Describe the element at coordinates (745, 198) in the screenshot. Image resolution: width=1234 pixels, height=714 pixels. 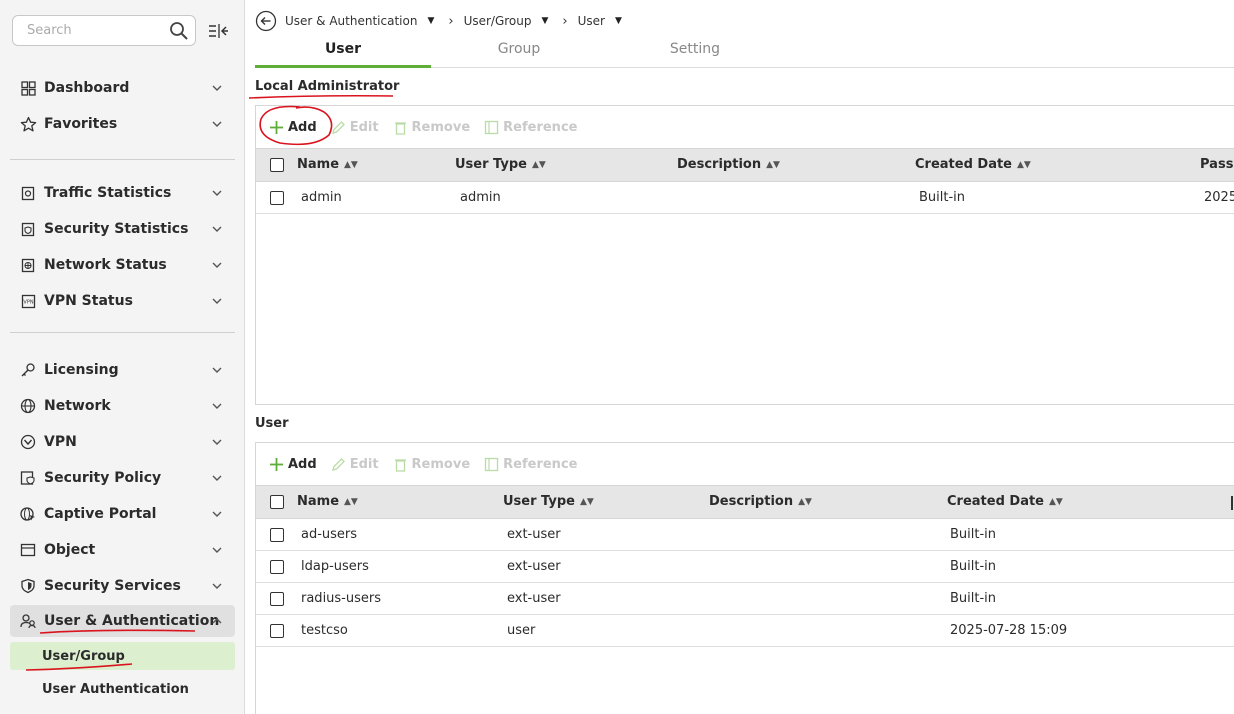
I see `table-row: admin admin Built-in 2025` at that location.